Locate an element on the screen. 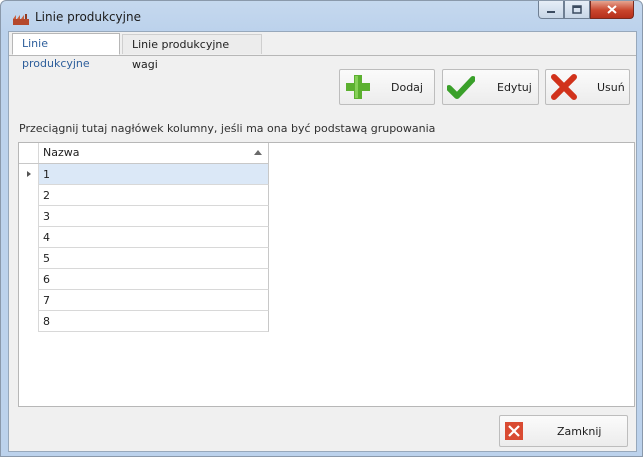 The image size is (643, 457). table-row: 3 is located at coordinates (144, 216).